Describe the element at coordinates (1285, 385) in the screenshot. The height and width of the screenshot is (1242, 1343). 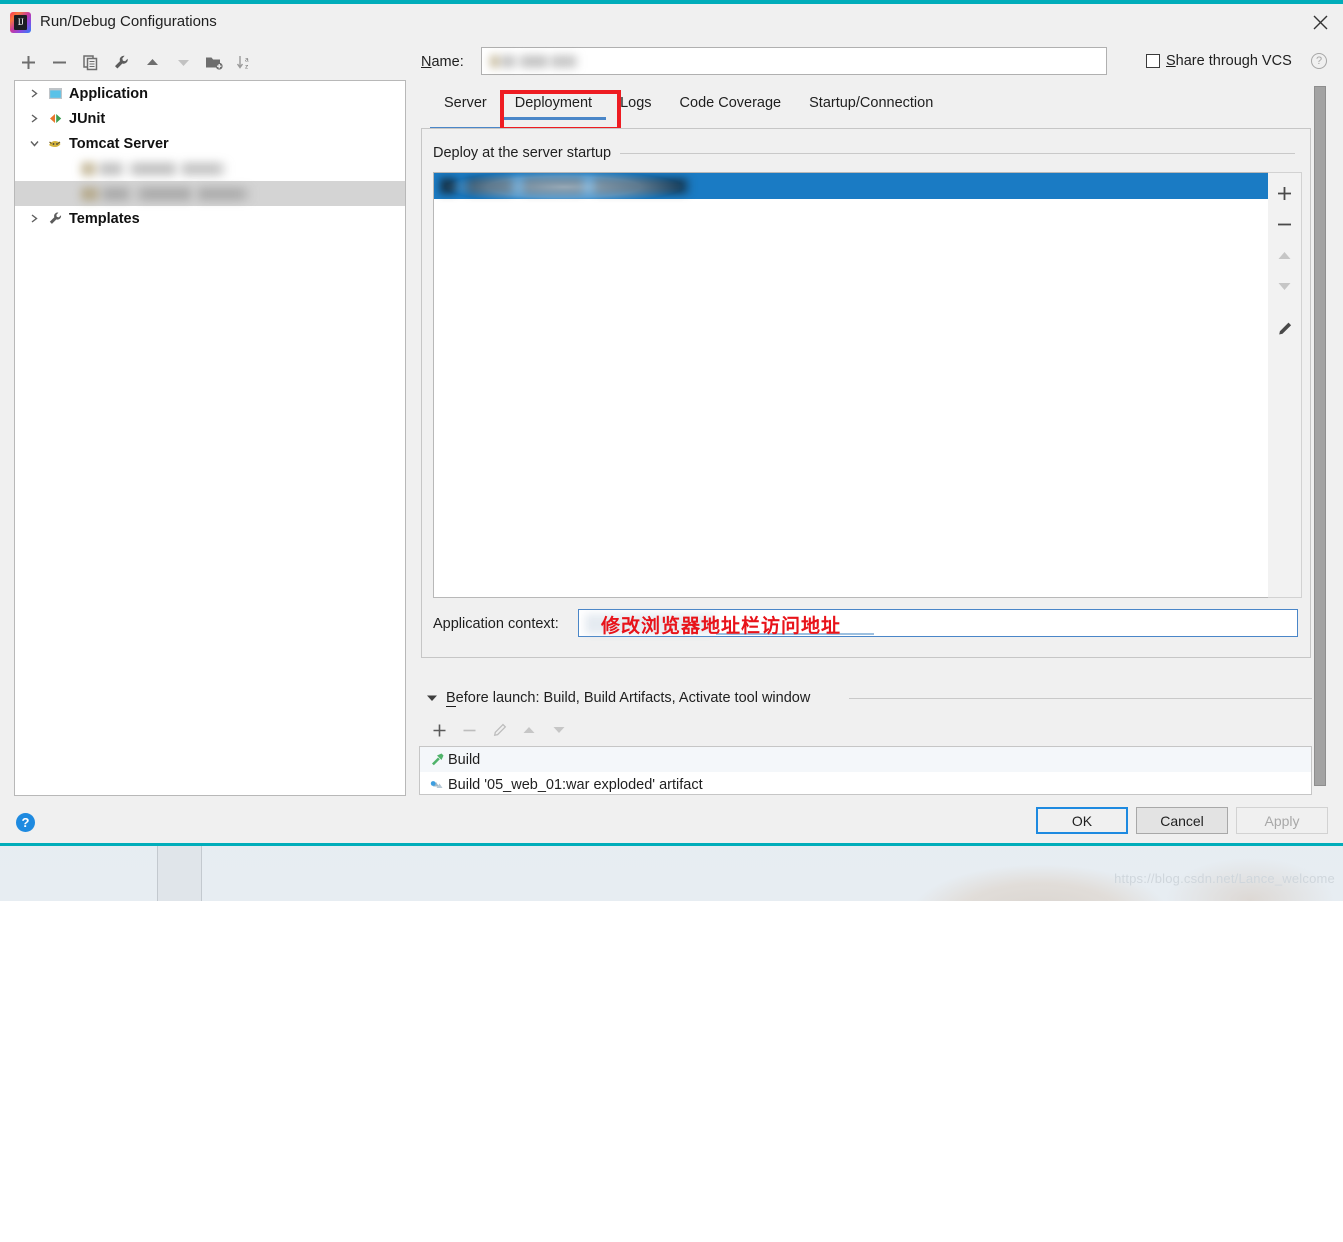
I see `deployment-list-toolbar` at that location.